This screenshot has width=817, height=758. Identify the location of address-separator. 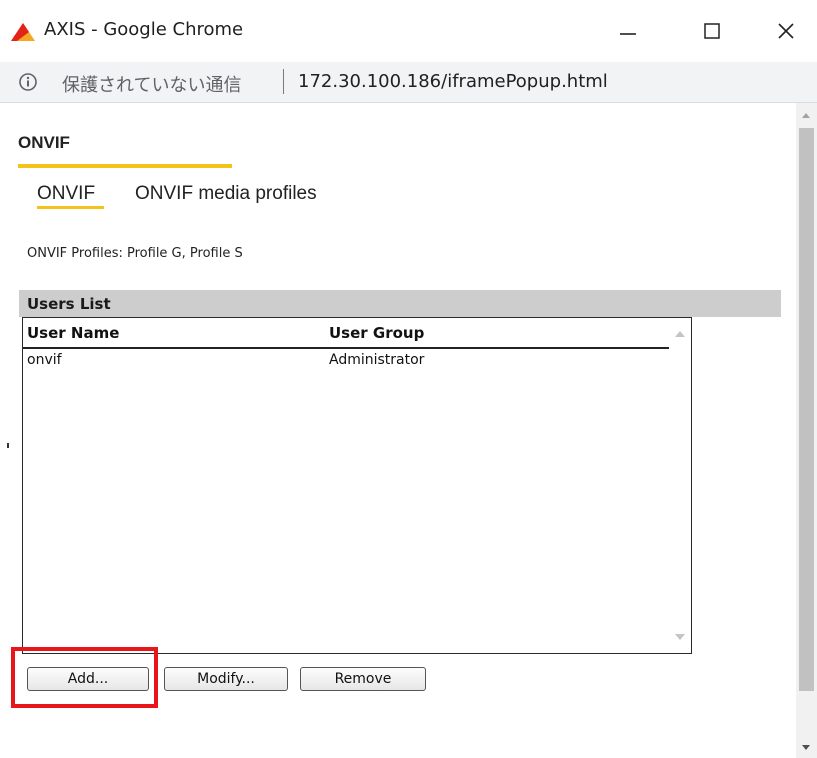
(283, 81).